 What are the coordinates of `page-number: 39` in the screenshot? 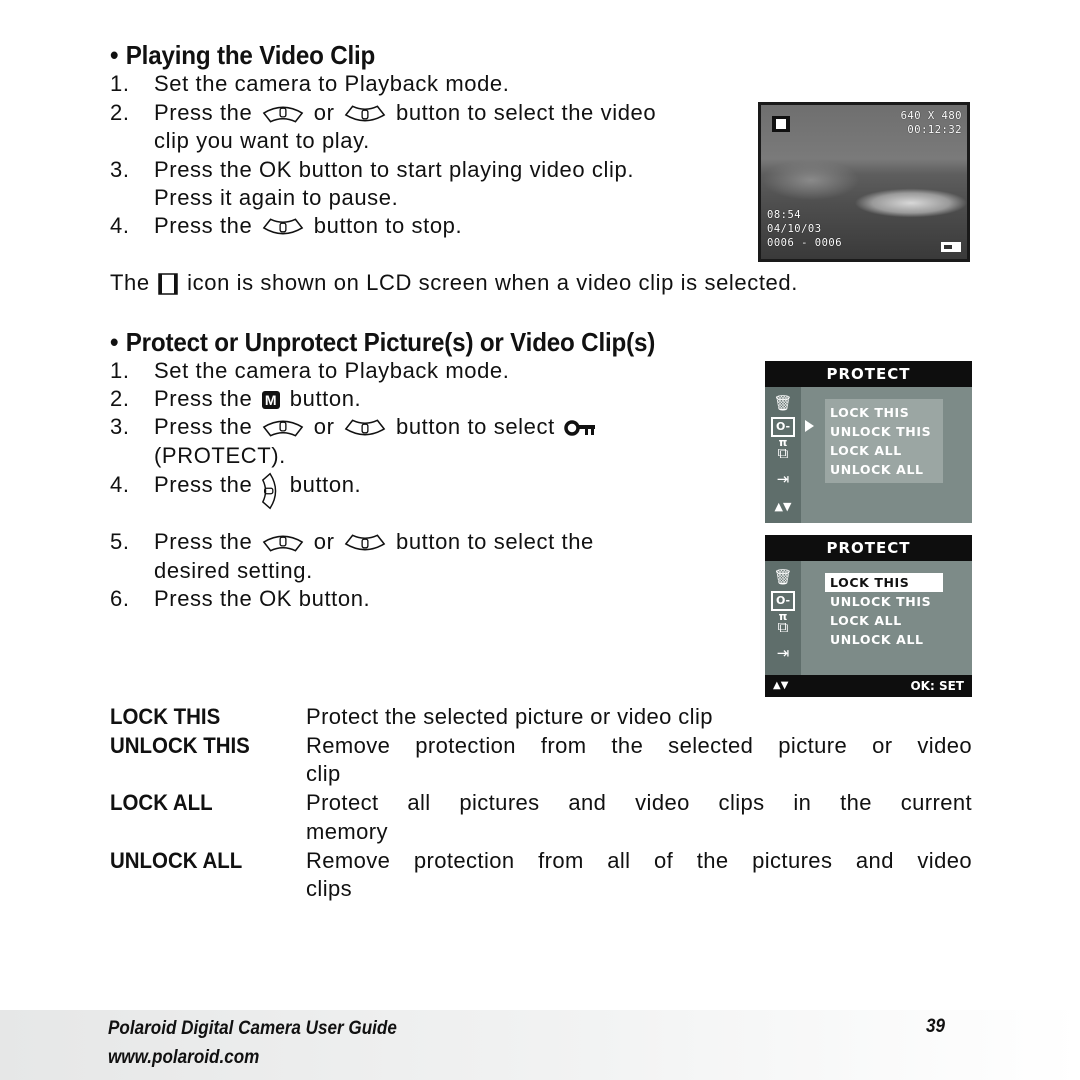 It's located at (936, 1026).